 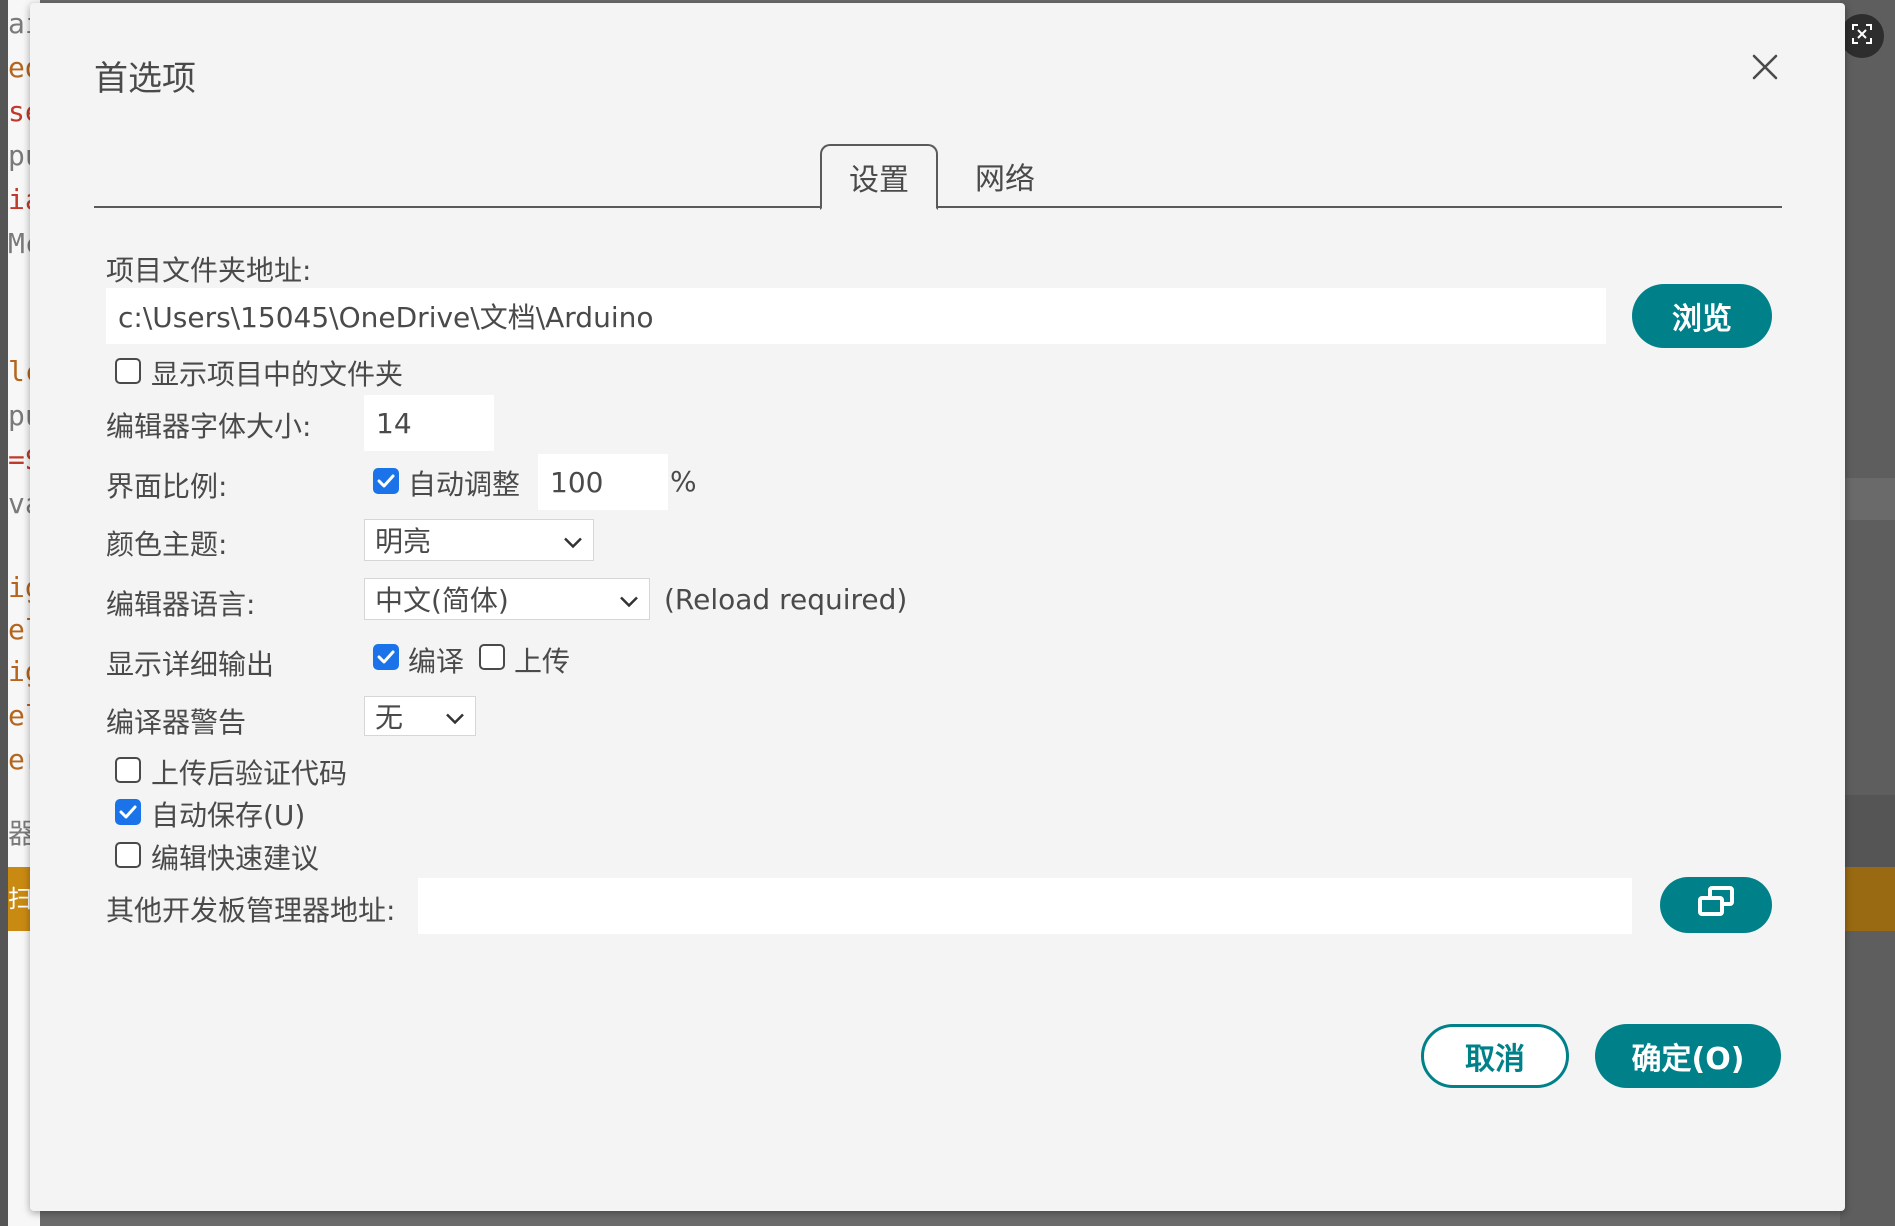 What do you see at coordinates (464, 484) in the screenshot?
I see `auto-scale-label: 自动调整` at bounding box center [464, 484].